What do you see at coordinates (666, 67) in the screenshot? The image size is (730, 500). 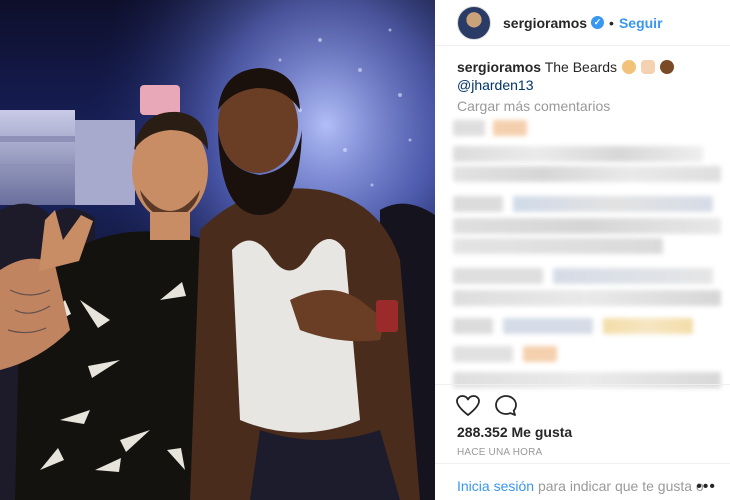 I see `dark-bearded-face-emoji` at bounding box center [666, 67].